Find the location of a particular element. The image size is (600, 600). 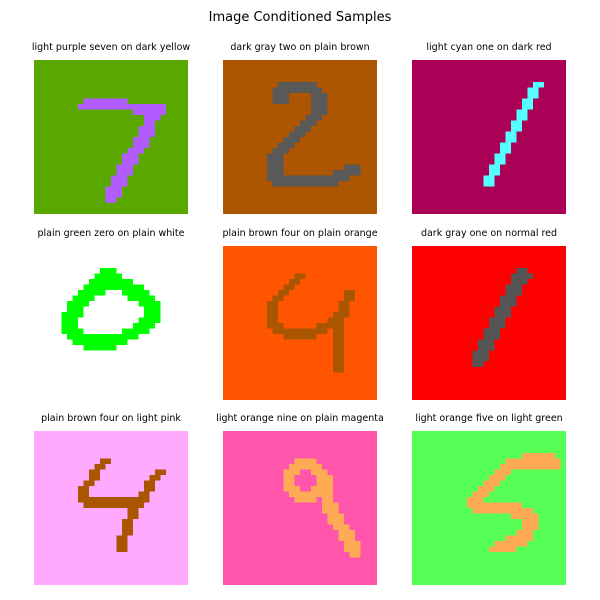

sample-caption: light cyan one on dark red is located at coordinates (489, 47).